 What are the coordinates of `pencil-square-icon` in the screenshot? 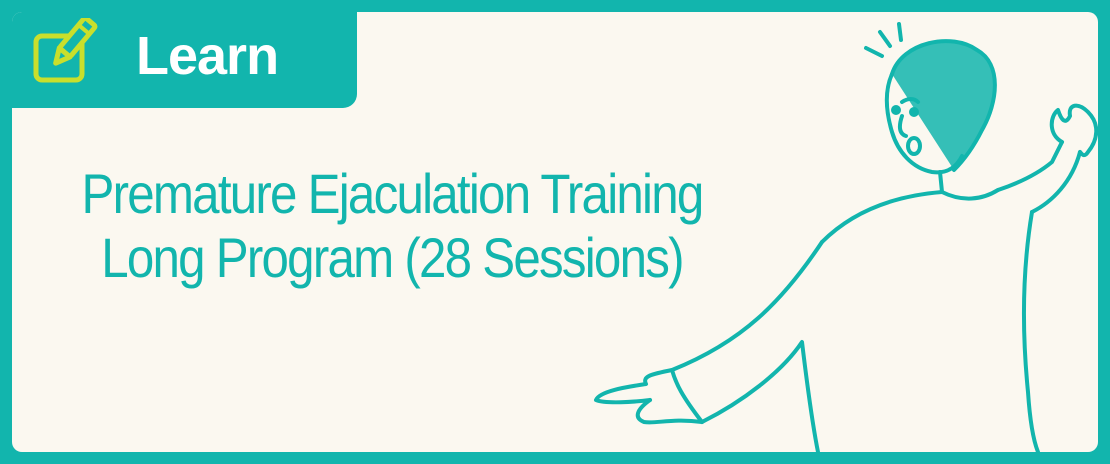 It's located at (65, 50).